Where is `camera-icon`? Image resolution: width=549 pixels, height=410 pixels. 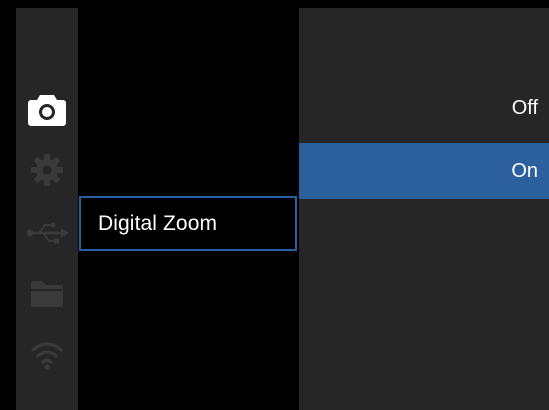 camera-icon is located at coordinates (47, 110).